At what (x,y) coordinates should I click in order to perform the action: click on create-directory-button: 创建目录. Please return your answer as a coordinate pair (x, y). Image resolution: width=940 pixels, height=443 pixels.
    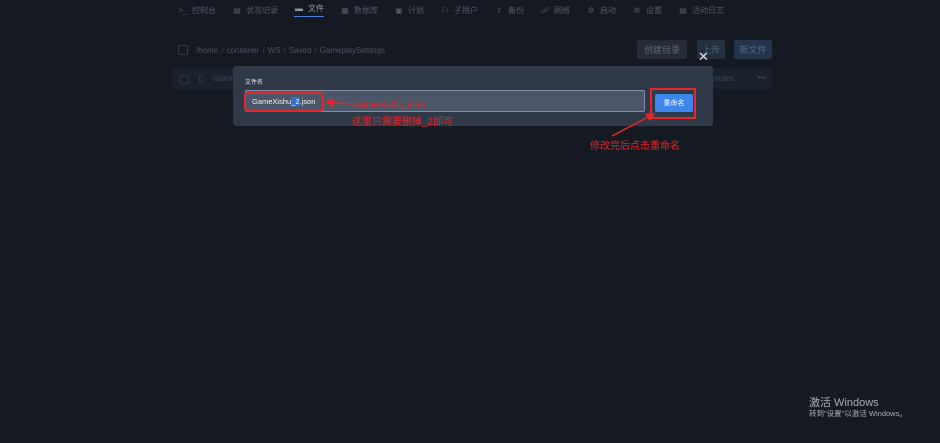
    Looking at the image, I should click on (662, 49).